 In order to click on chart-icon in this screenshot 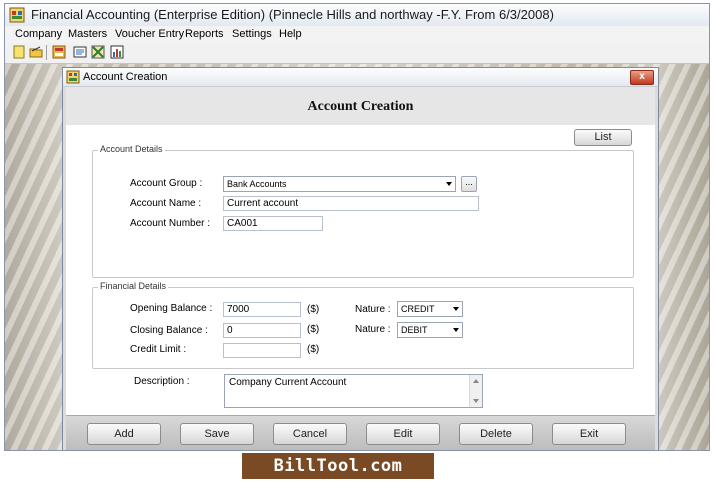, I will do `click(117, 52)`.